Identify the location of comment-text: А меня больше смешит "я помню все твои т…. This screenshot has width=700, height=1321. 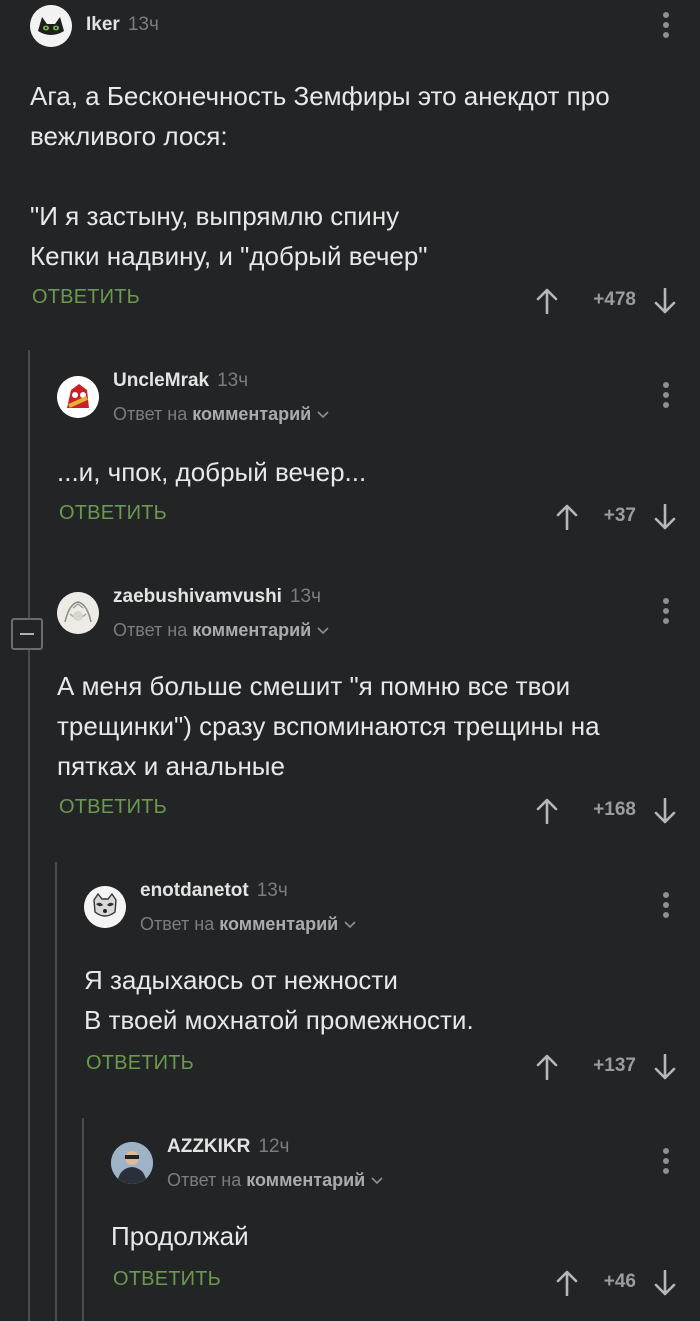
(328, 726).